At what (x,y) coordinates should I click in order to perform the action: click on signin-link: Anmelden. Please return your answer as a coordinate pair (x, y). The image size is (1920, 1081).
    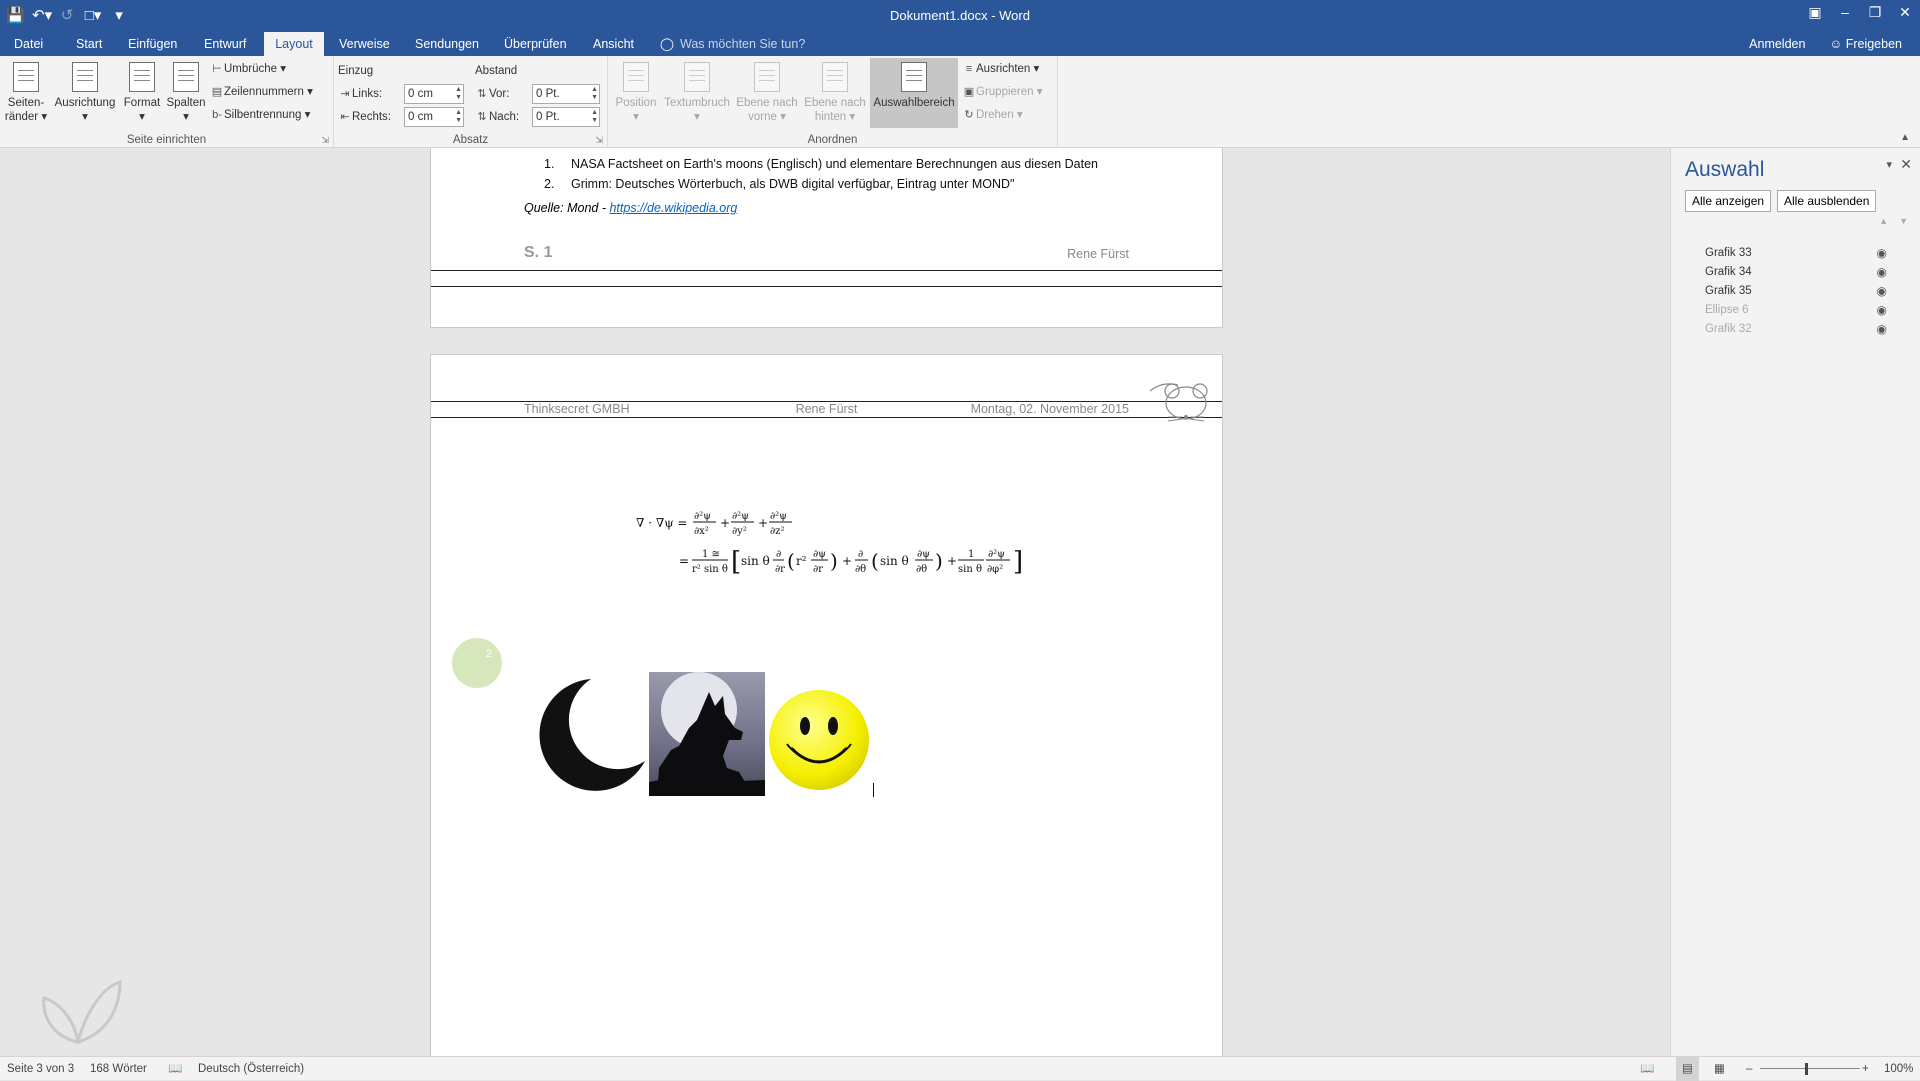
    Looking at the image, I should click on (1777, 44).